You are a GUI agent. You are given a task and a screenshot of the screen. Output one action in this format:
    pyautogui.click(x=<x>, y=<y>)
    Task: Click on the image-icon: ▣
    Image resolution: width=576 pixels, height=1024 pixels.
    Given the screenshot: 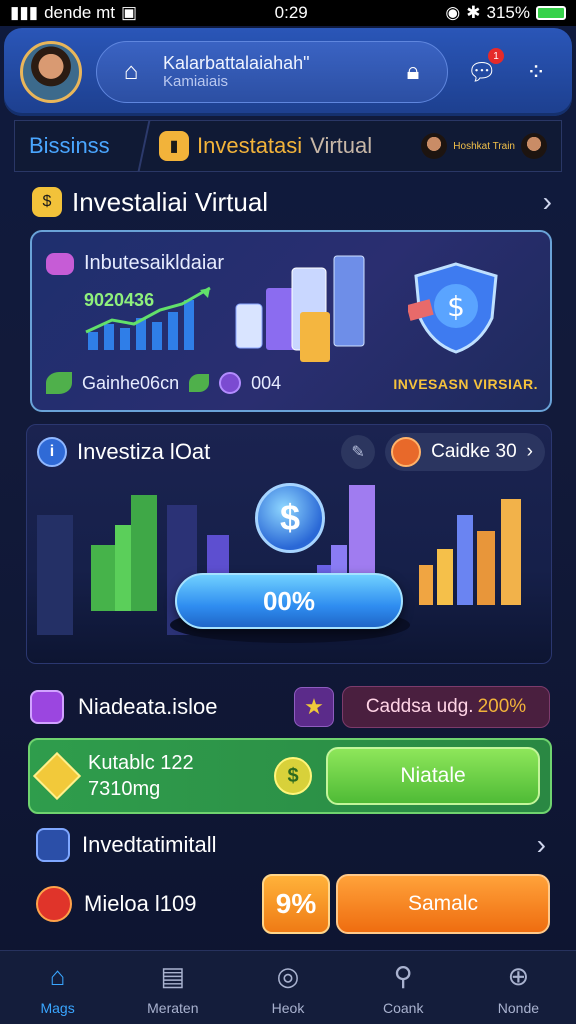 What is the action you would take?
    pyautogui.click(x=129, y=12)
    